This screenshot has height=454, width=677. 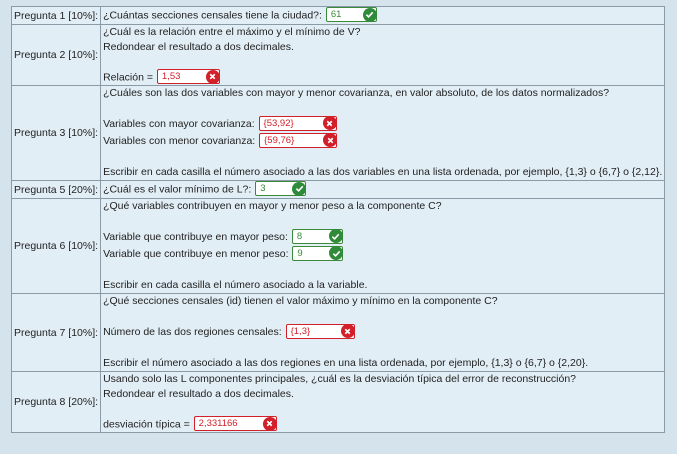 What do you see at coordinates (179, 141) in the screenshot?
I see `field-label: Variables con menor covarianza:` at bounding box center [179, 141].